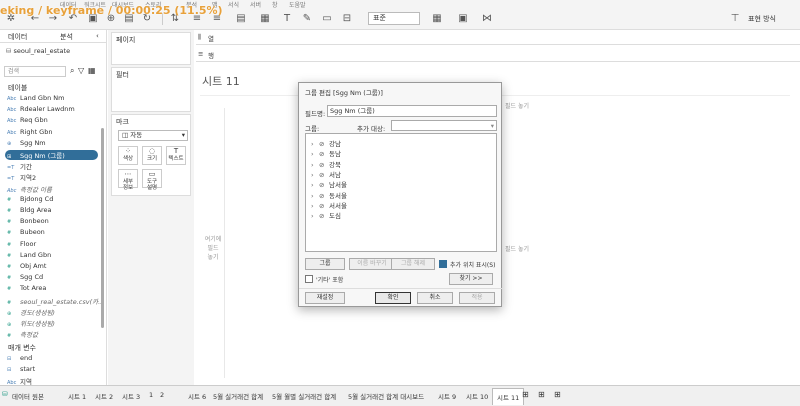 Image resolution: width=800 pixels, height=406 pixels. What do you see at coordinates (471, 279) in the screenshot?
I see `find-button: 찾기 >>` at bounding box center [471, 279].